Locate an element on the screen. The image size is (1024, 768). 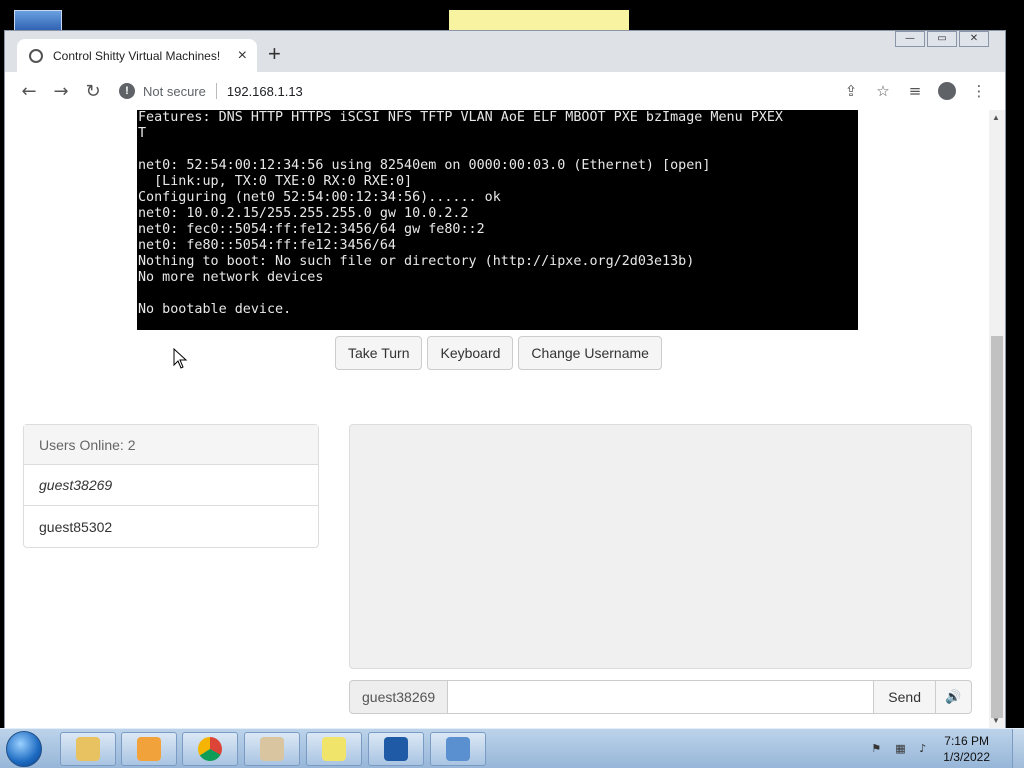
not-secure-label: Not secure is located at coordinates (174, 91).